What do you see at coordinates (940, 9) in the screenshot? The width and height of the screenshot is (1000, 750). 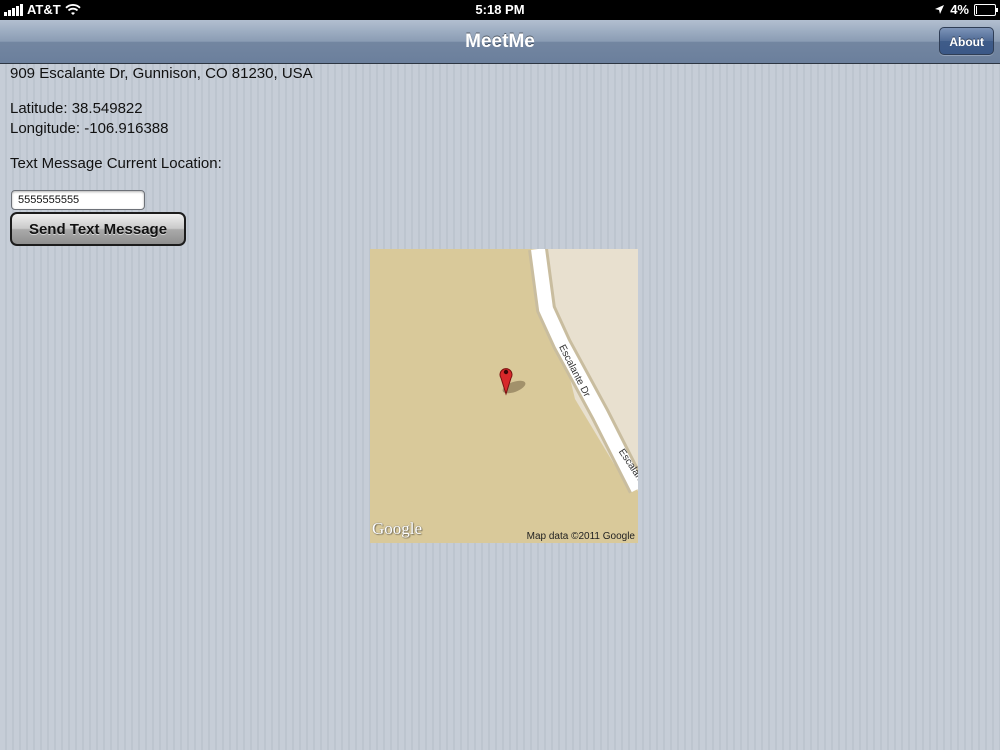 I see `location-arrow-icon` at bounding box center [940, 9].